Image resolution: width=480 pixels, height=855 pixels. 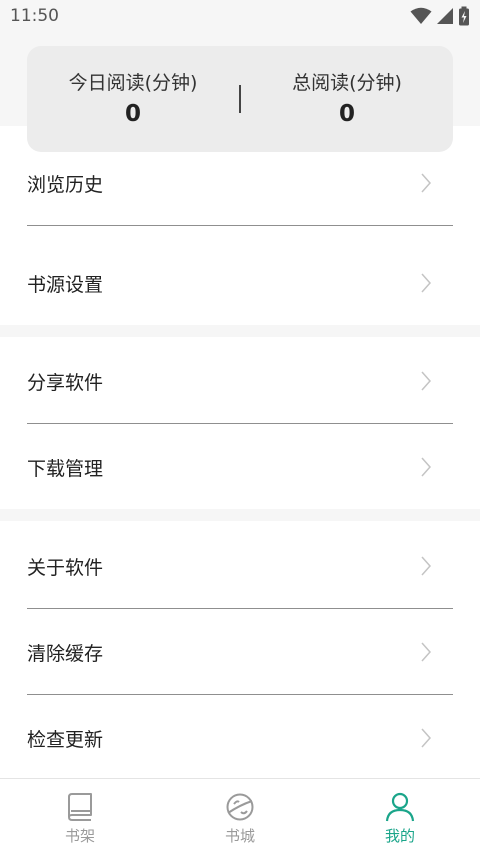 What do you see at coordinates (133, 83) in the screenshot?
I see `today-reading-label: 今日阅读(分钟)` at bounding box center [133, 83].